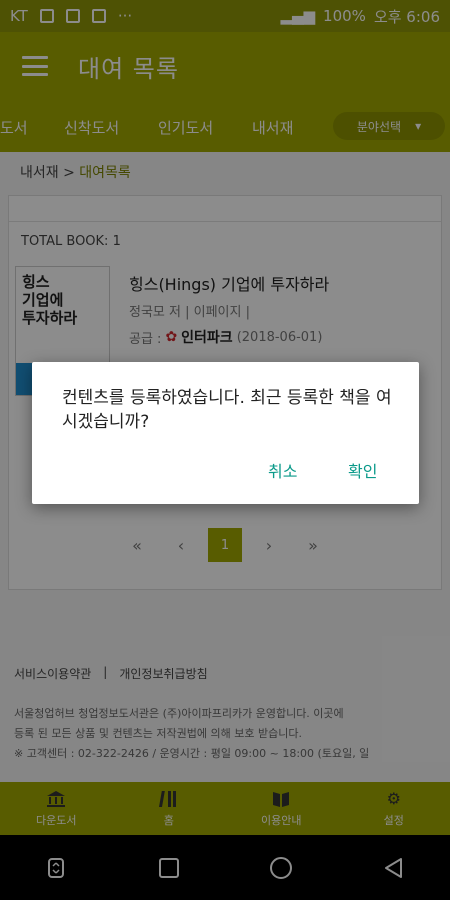  What do you see at coordinates (225, 433) in the screenshot?
I see `confirm-dialog: 컨텐츠를 등록하였습니다. 최근 등록한 책을 여시겠습니까? 취소 확인` at bounding box center [225, 433].